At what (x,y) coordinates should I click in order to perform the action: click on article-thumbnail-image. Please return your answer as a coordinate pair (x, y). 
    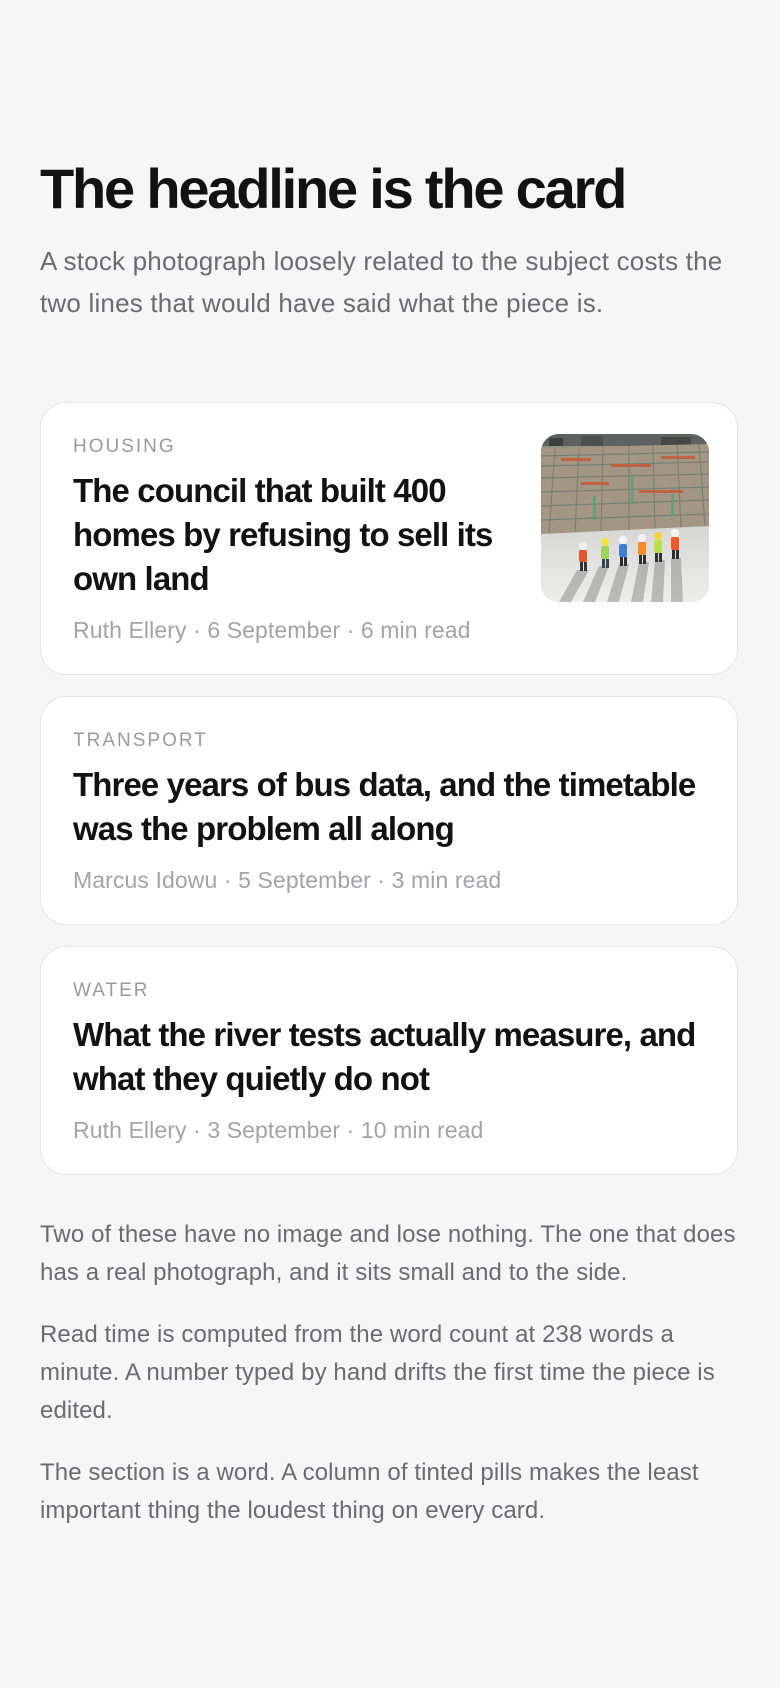
    Looking at the image, I should click on (625, 518).